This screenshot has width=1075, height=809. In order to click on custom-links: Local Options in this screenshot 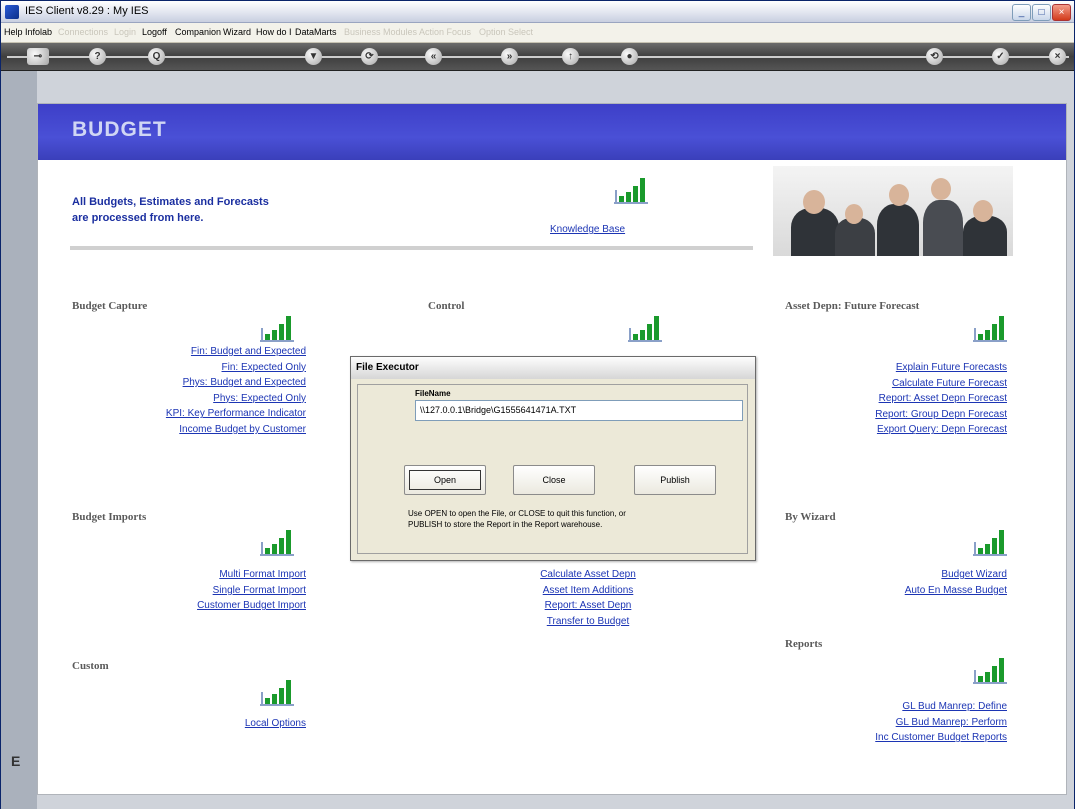, I will do `click(275, 724)`.